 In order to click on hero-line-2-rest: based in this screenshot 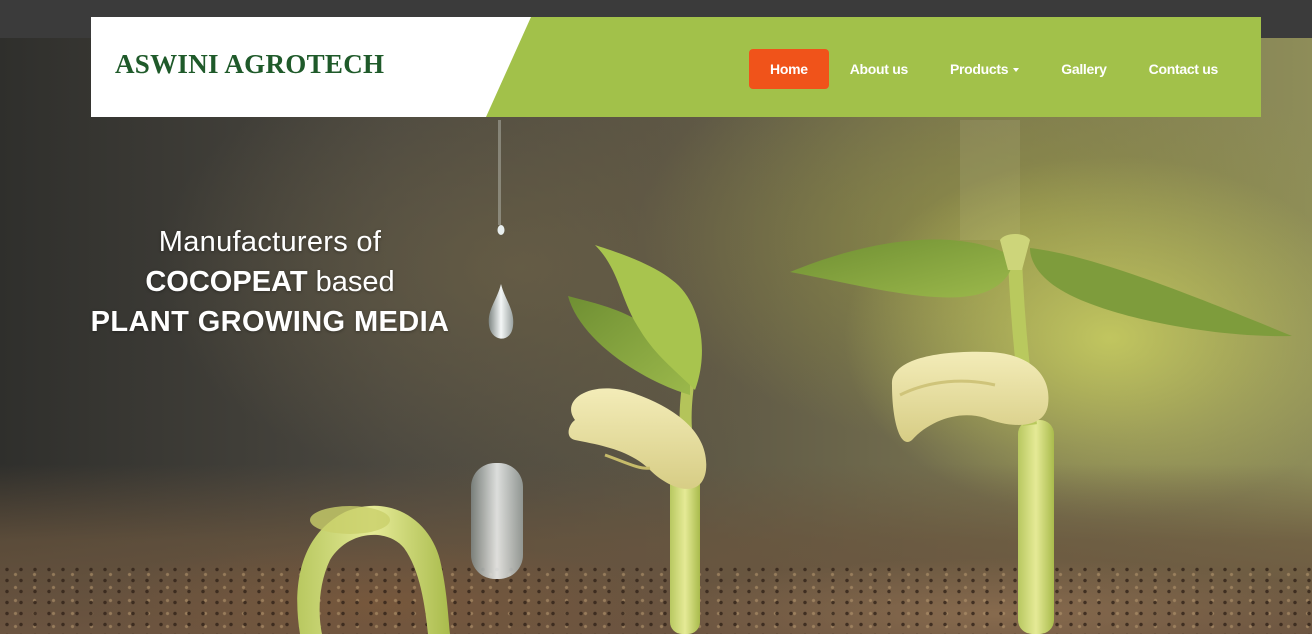, I will do `click(351, 282)`.